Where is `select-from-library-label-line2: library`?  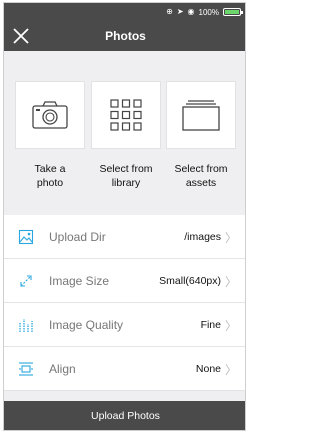
select-from-library-label-line2: library is located at coordinates (126, 183).